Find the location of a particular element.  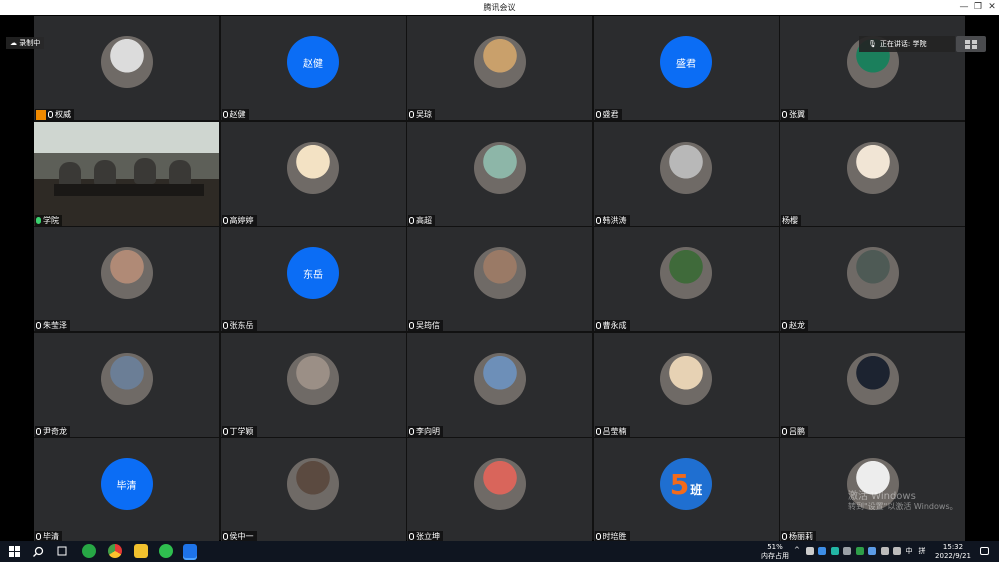

participant-name-label: 赵龙 is located at coordinates (794, 325).